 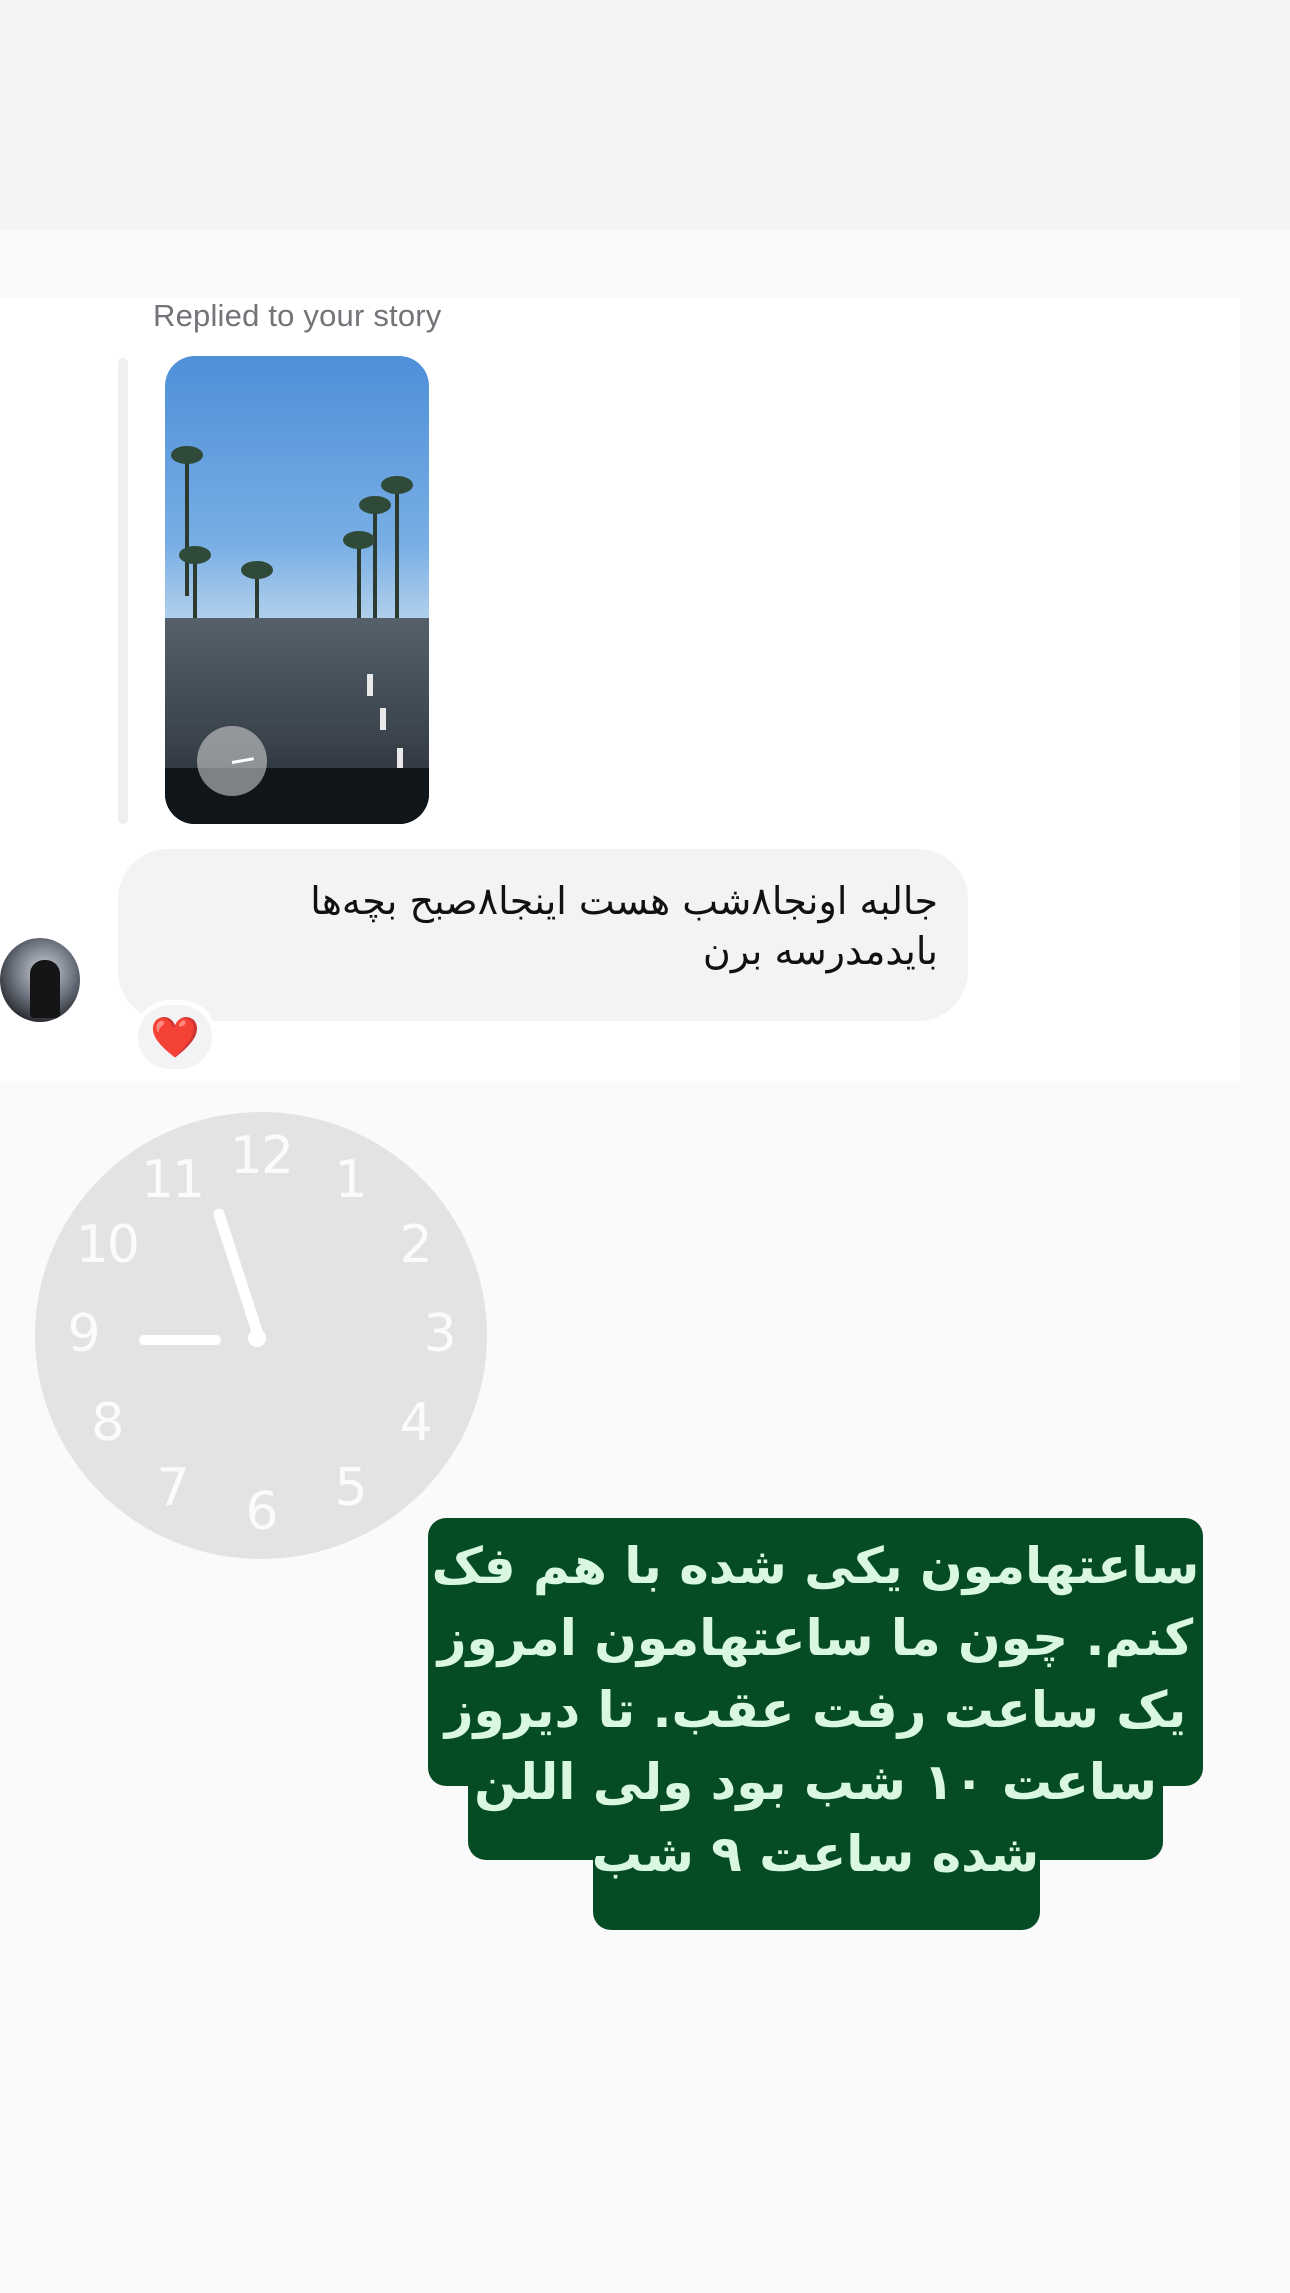 What do you see at coordinates (350, 1179) in the screenshot?
I see `clock-numeral: 1` at bounding box center [350, 1179].